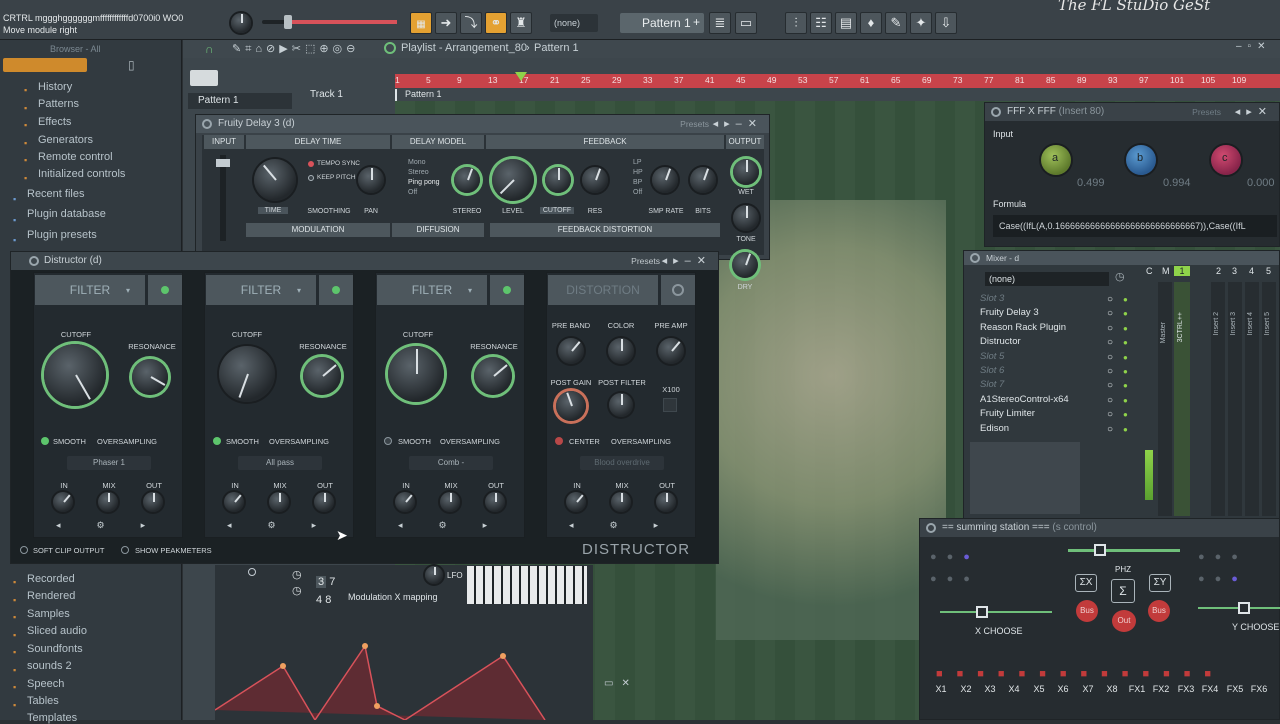  I want to click on distructor-titlebar: Distructor (d) Presets ◂▸–✕, so click(364, 261).